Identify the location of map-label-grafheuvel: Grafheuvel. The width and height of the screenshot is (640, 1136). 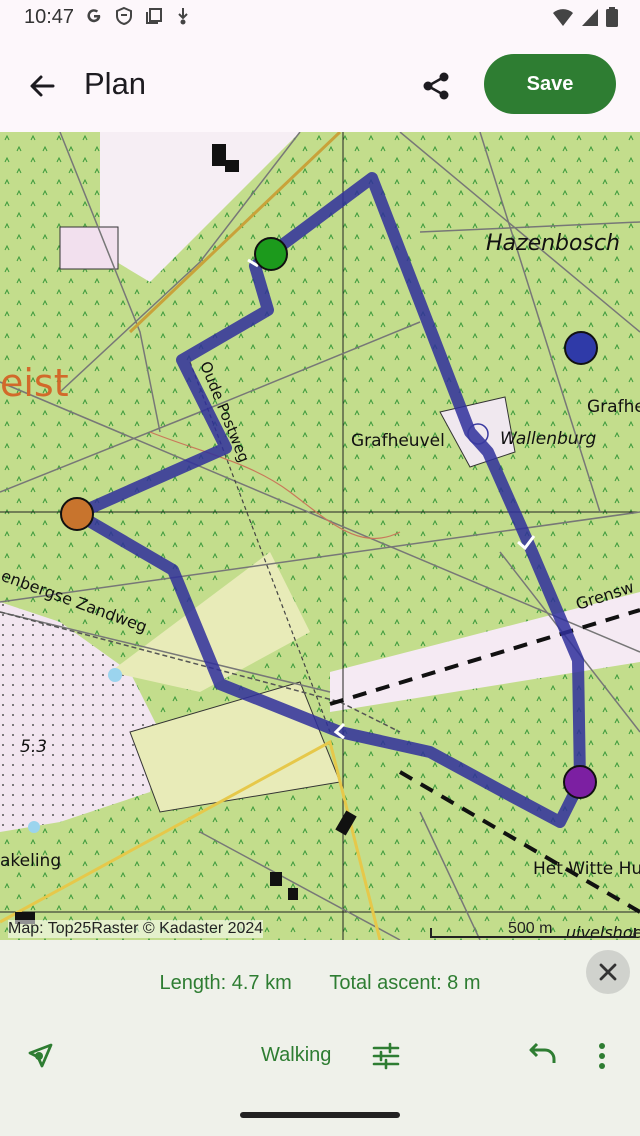
(398, 441).